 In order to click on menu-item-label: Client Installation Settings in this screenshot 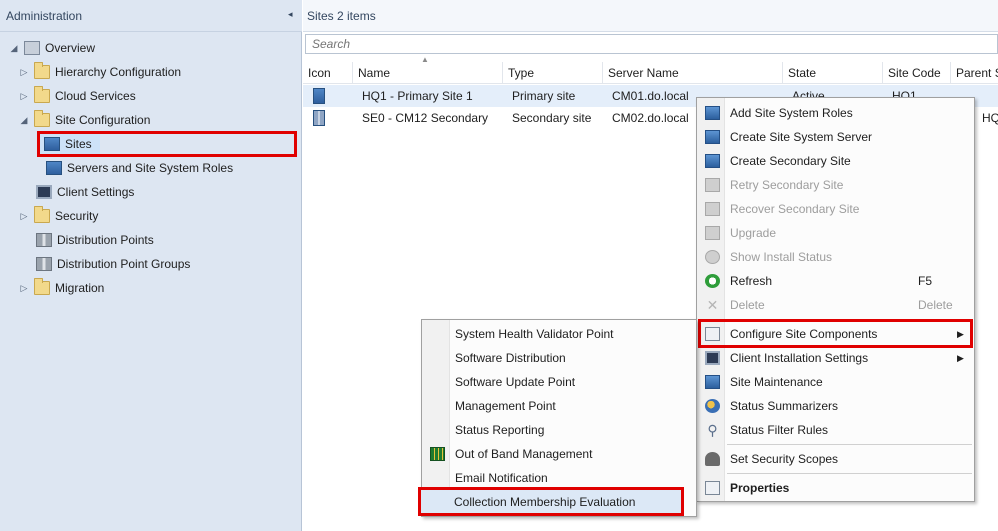, I will do `click(799, 358)`.